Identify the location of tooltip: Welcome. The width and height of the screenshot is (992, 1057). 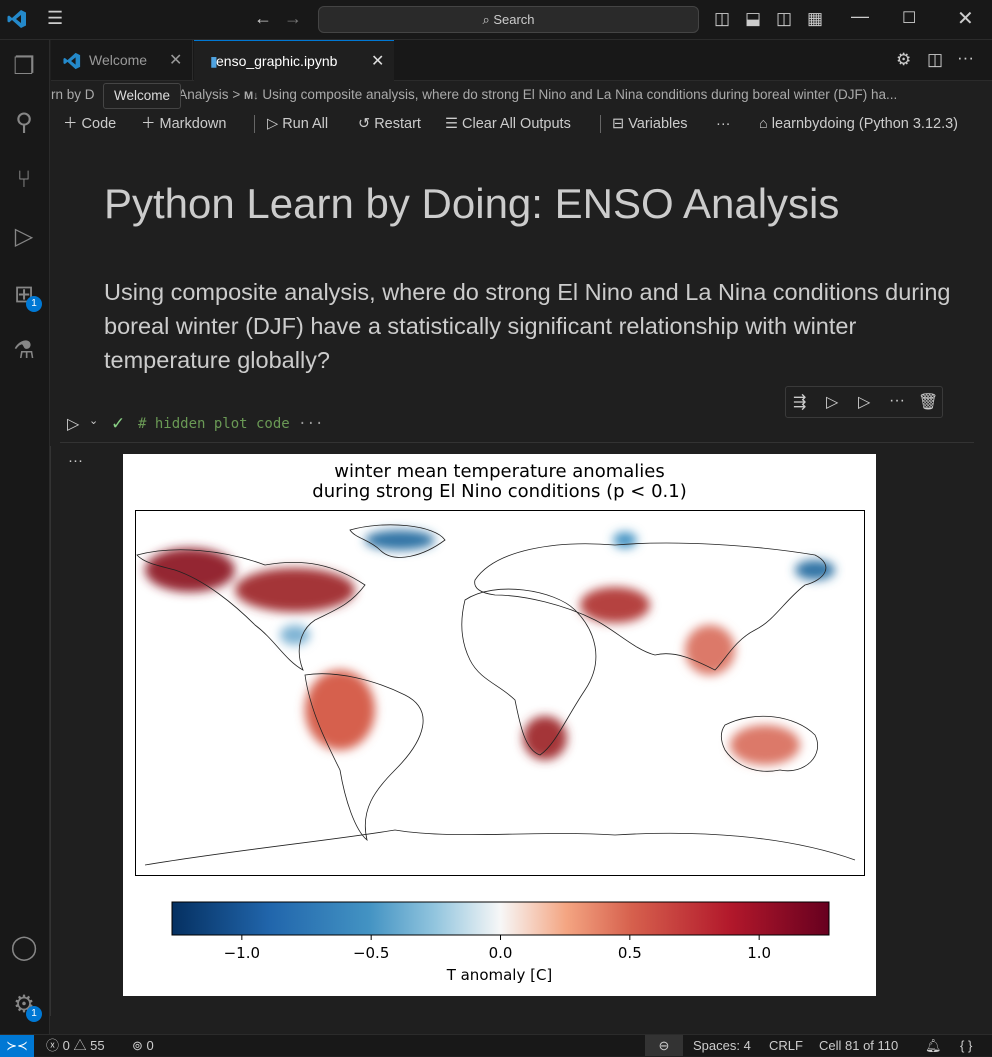
(142, 96).